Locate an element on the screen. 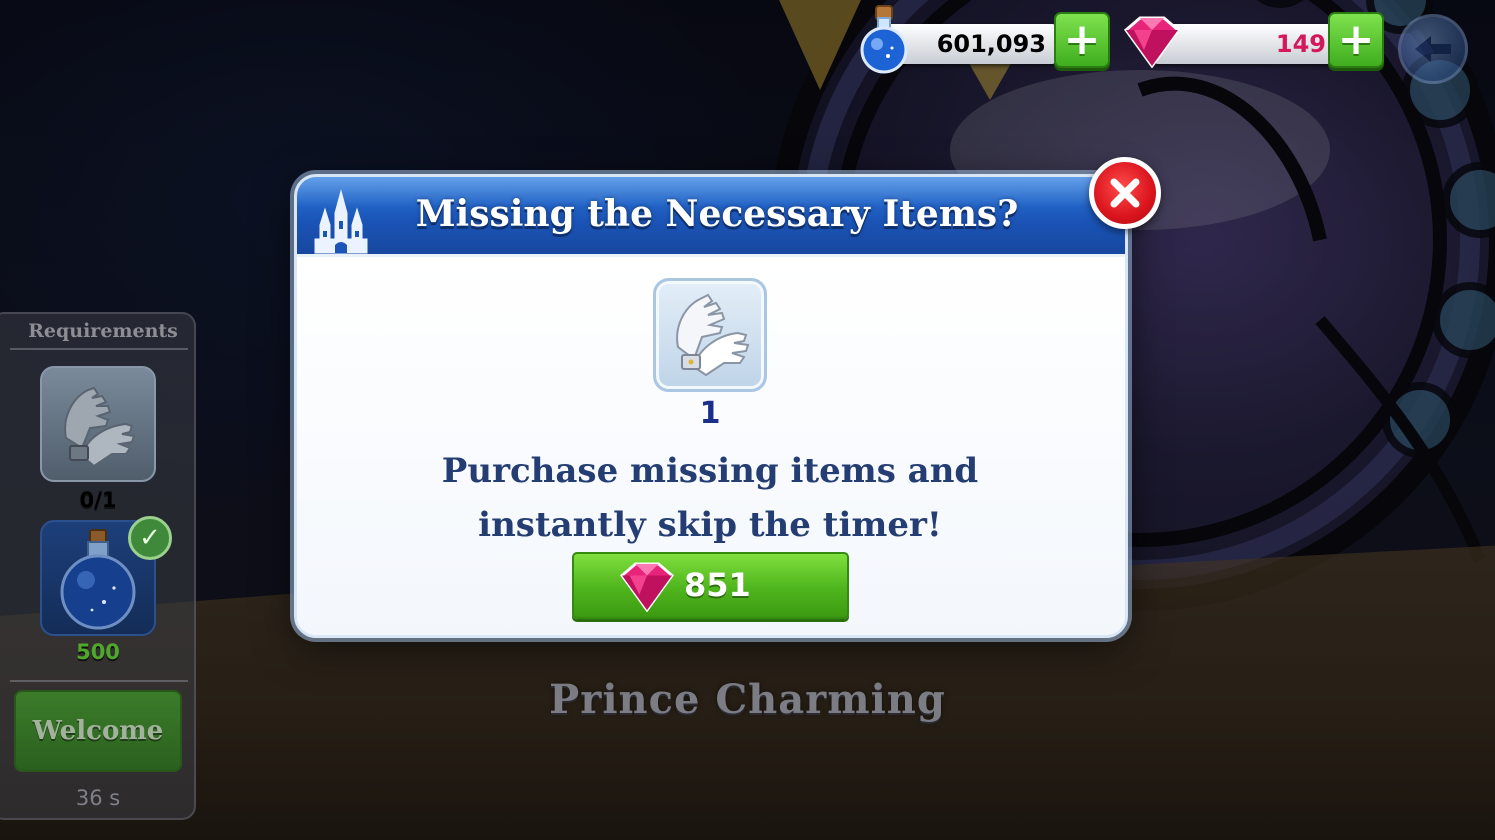  add-potions-button: + is located at coordinates (1082, 40).